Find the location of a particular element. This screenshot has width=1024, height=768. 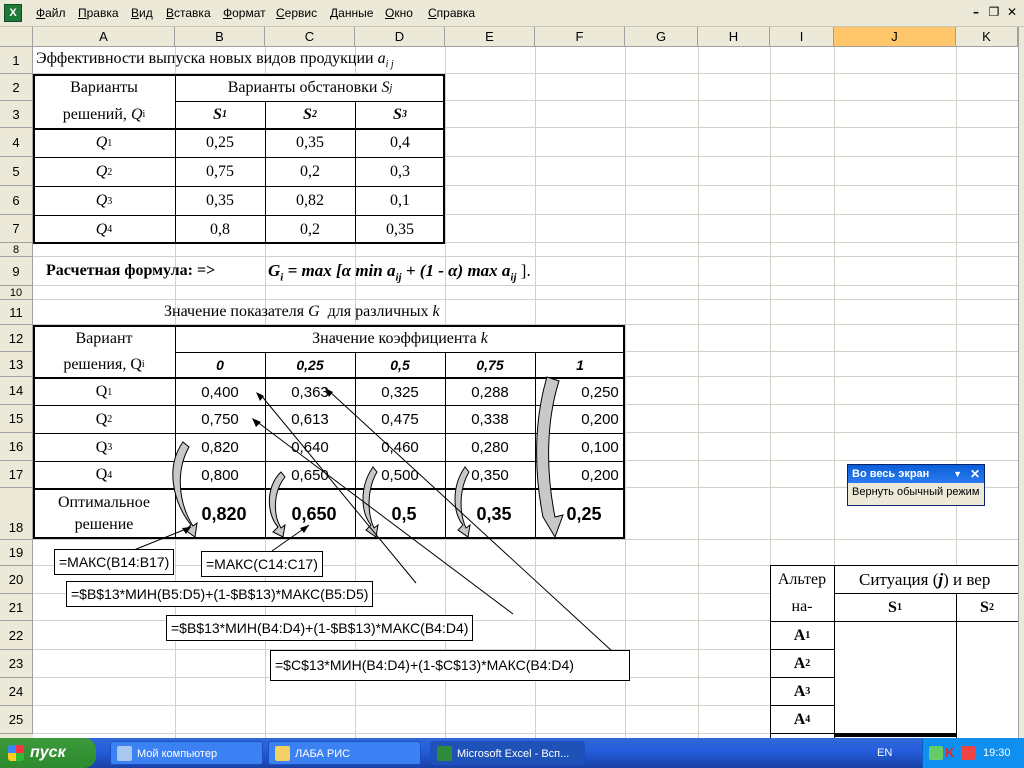

col-header-g: G is located at coordinates (661, 37).